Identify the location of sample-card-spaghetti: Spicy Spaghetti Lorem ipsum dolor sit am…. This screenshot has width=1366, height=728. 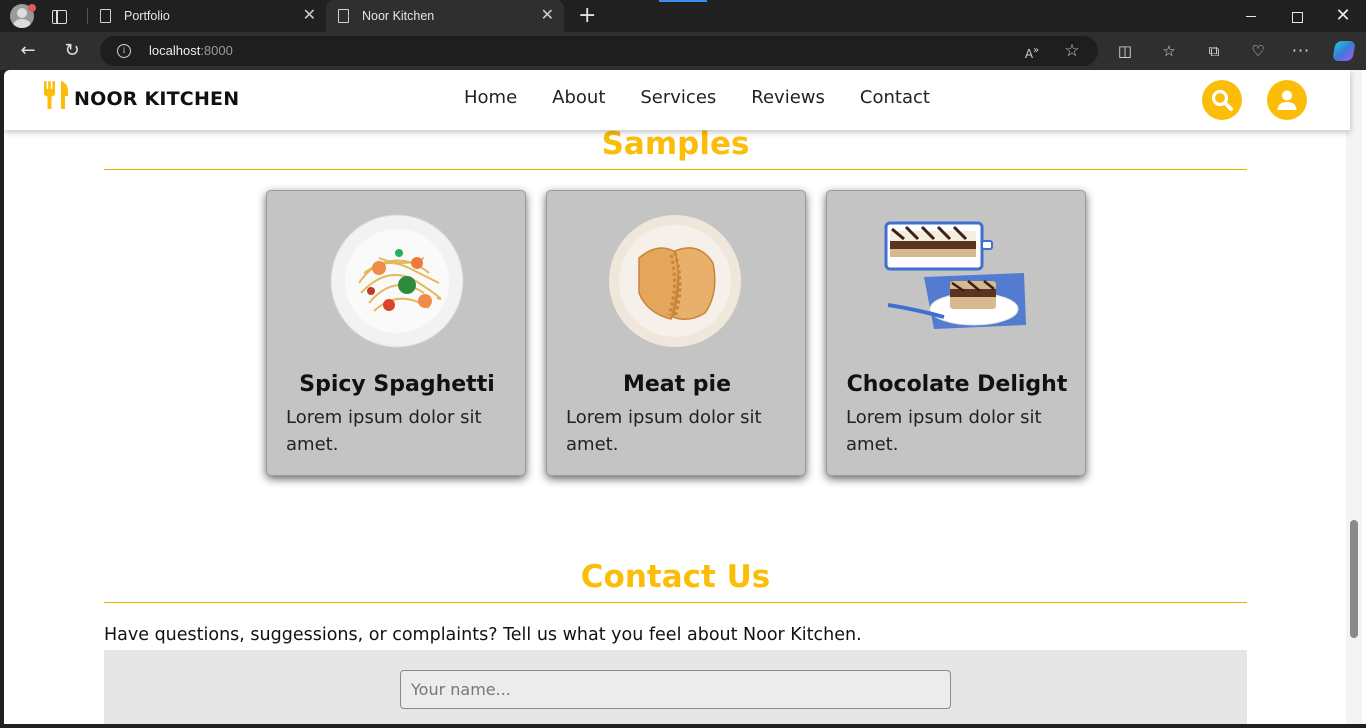
(396, 333).